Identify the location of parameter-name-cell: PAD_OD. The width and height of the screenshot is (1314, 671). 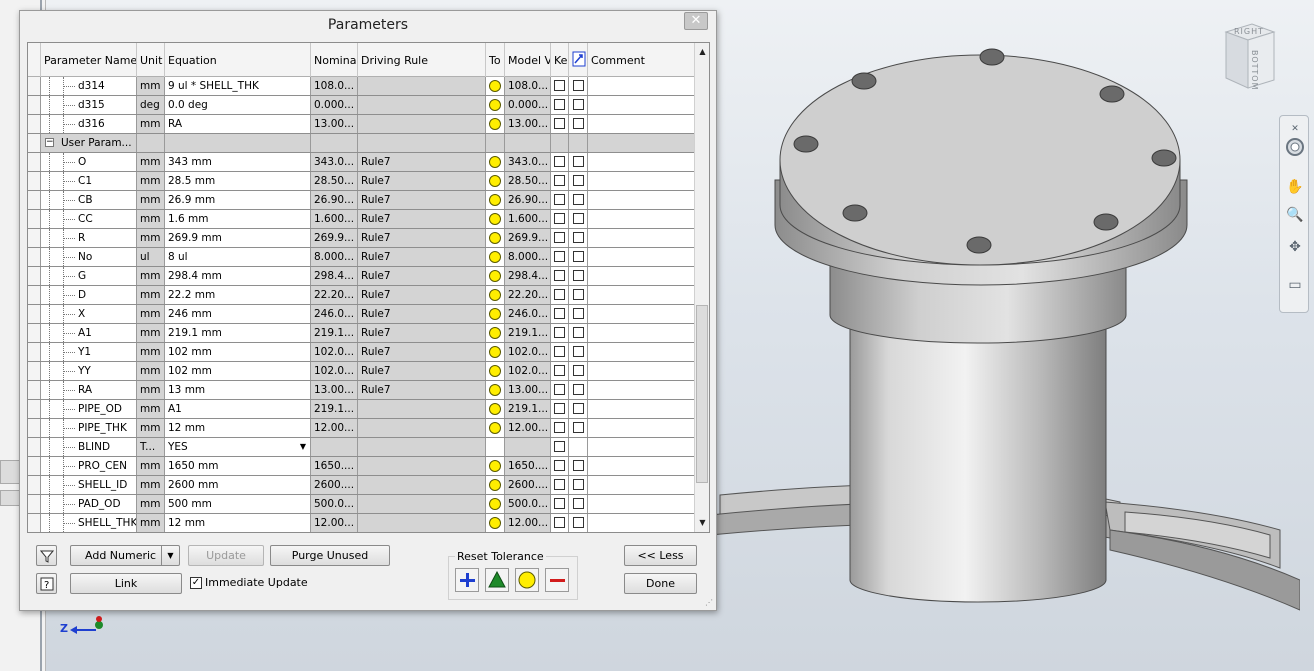
(89, 504).